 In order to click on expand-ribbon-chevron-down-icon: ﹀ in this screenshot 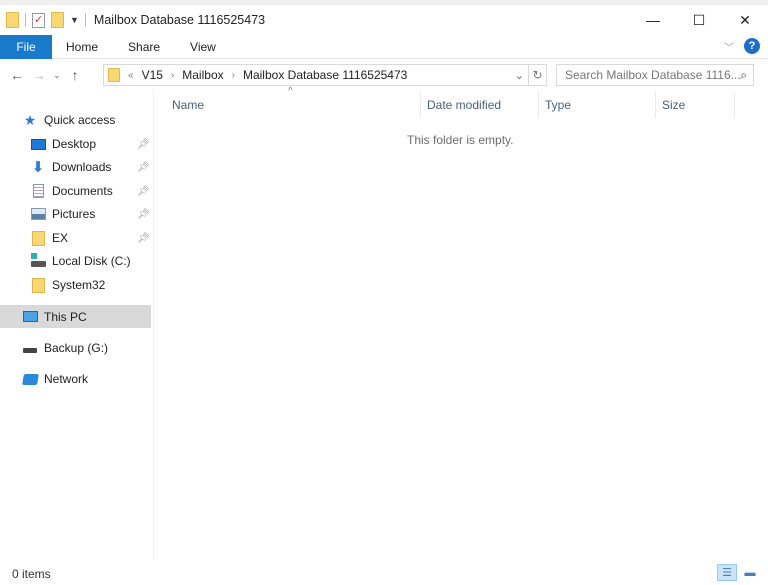, I will do `click(729, 46)`.